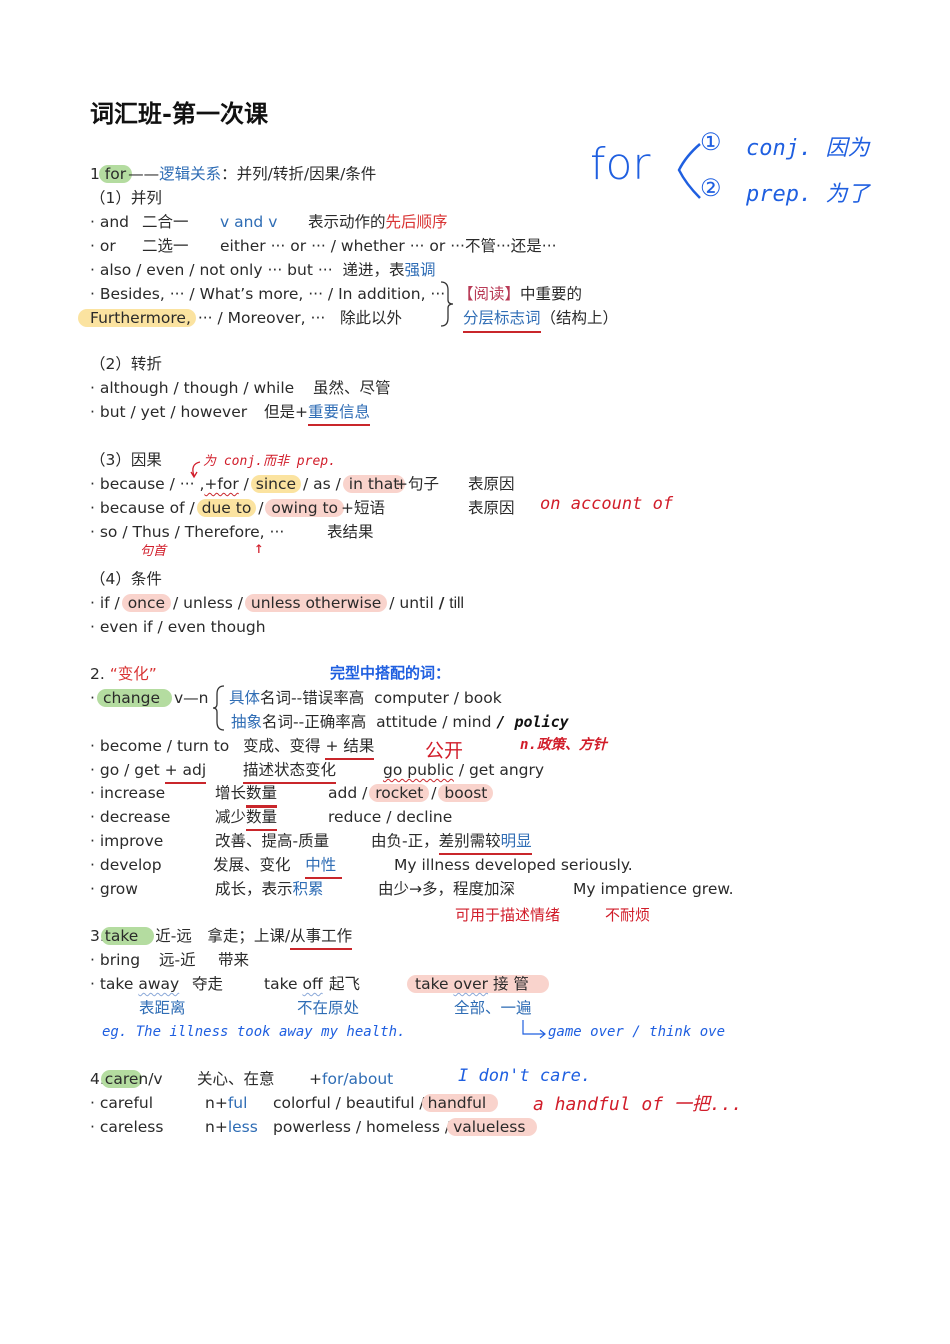 This screenshot has height=1344, width=950. Describe the element at coordinates (144, 174) in the screenshot. I see `dash: ——` at that location.